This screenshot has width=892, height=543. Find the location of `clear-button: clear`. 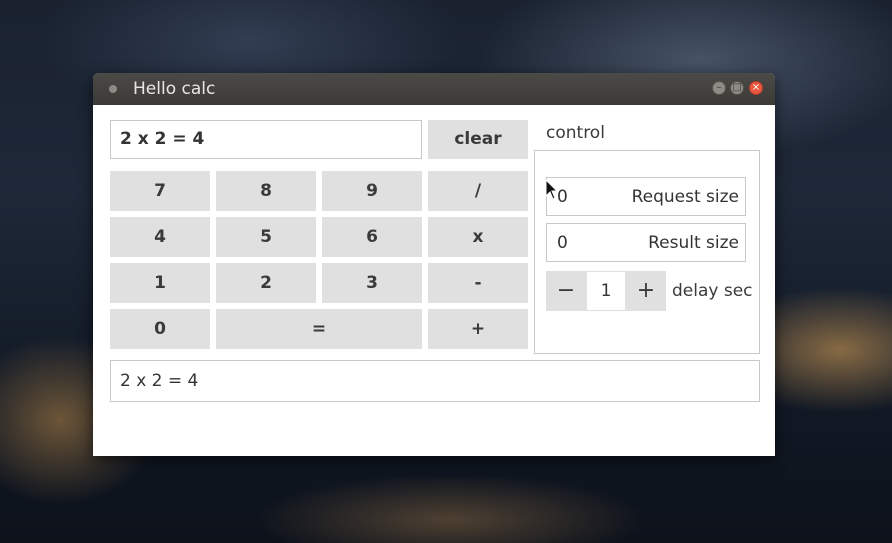

clear-button: clear is located at coordinates (478, 139).